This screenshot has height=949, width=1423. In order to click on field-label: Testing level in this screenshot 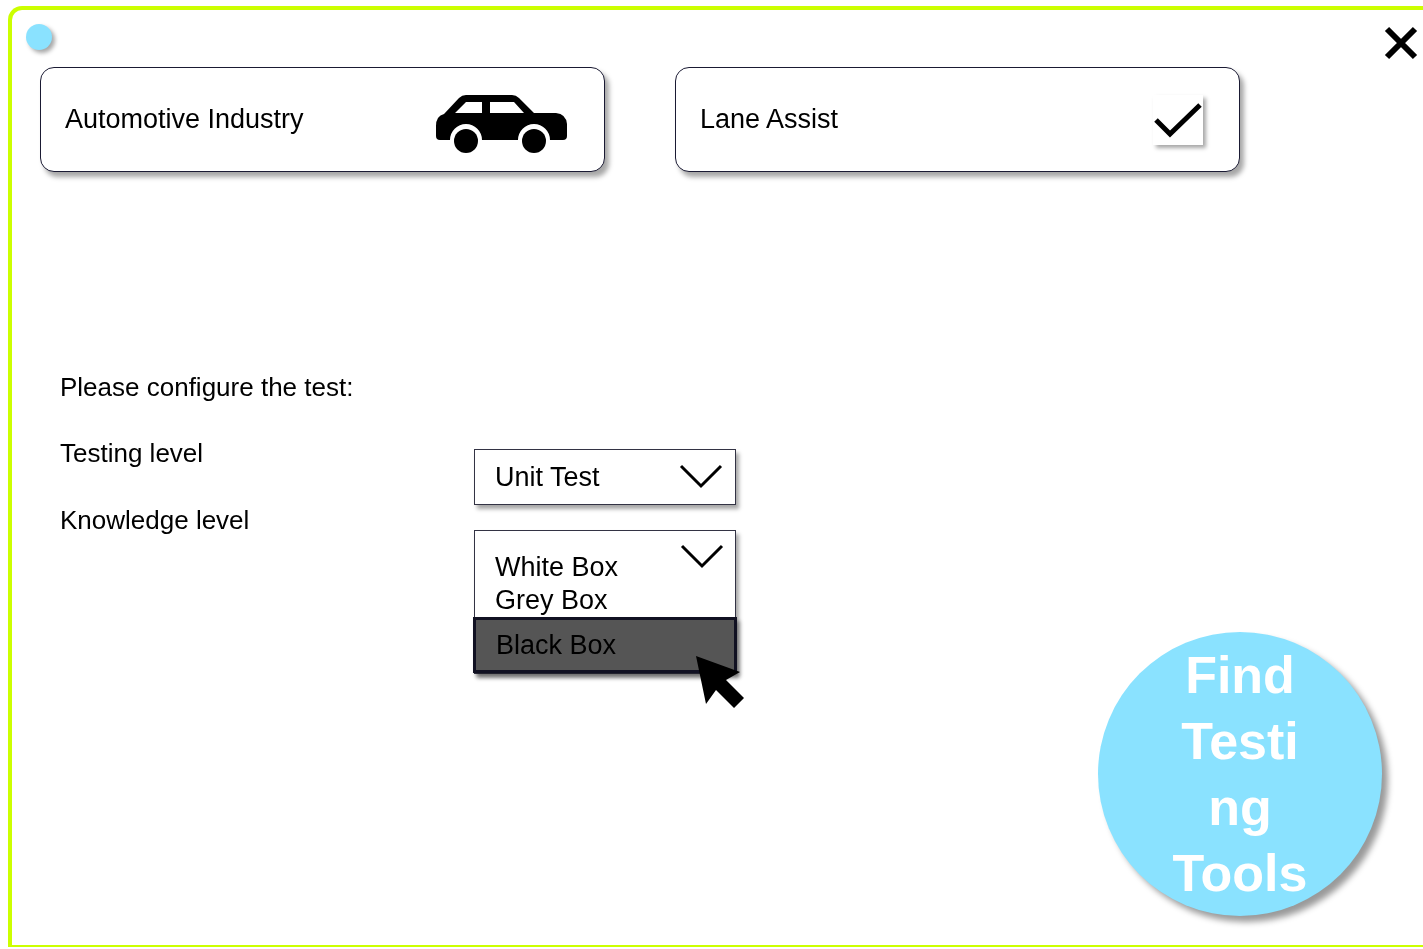, I will do `click(132, 453)`.